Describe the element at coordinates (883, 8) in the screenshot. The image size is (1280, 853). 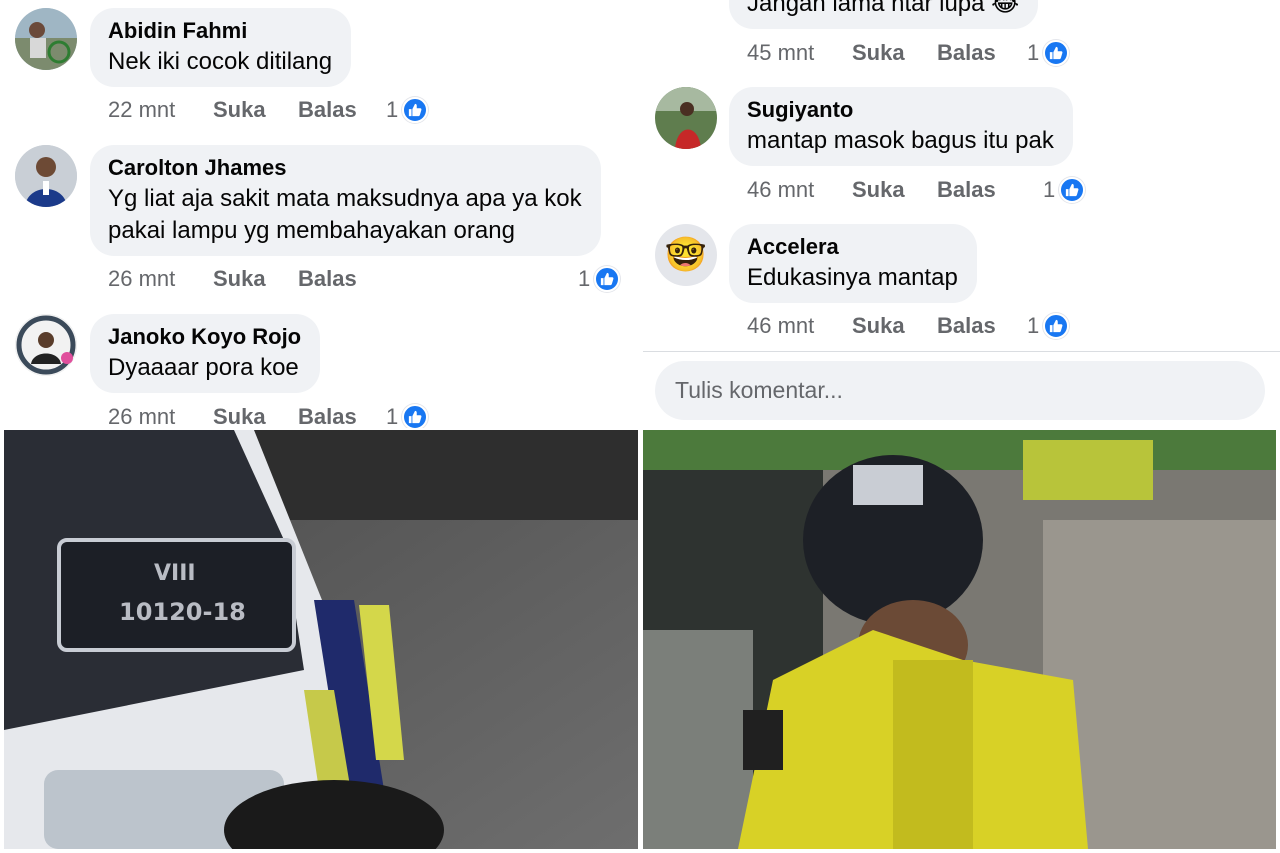
I see `comment-text: Jangan lama ntar lupa 😂` at that location.